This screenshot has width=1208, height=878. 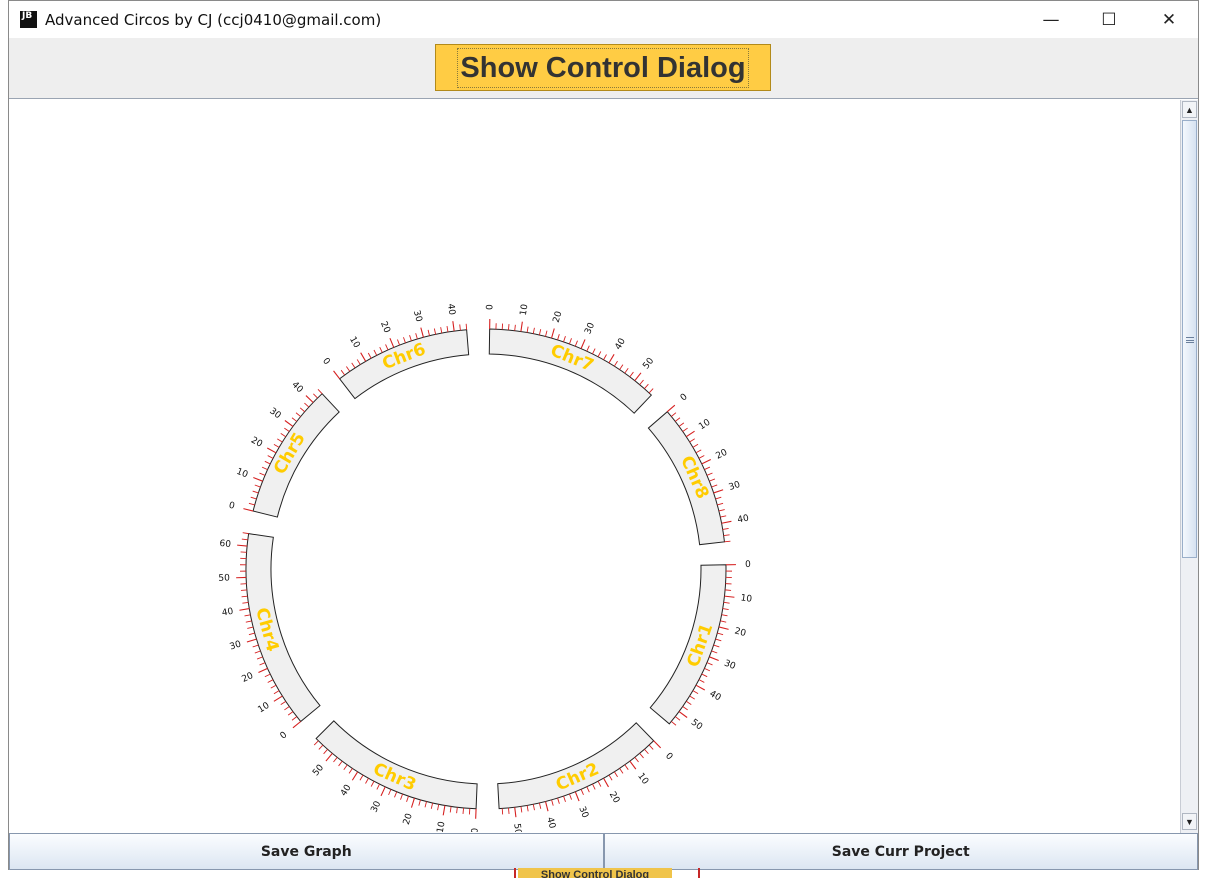 I want to click on tick-label: 0, so click(x=284, y=736).